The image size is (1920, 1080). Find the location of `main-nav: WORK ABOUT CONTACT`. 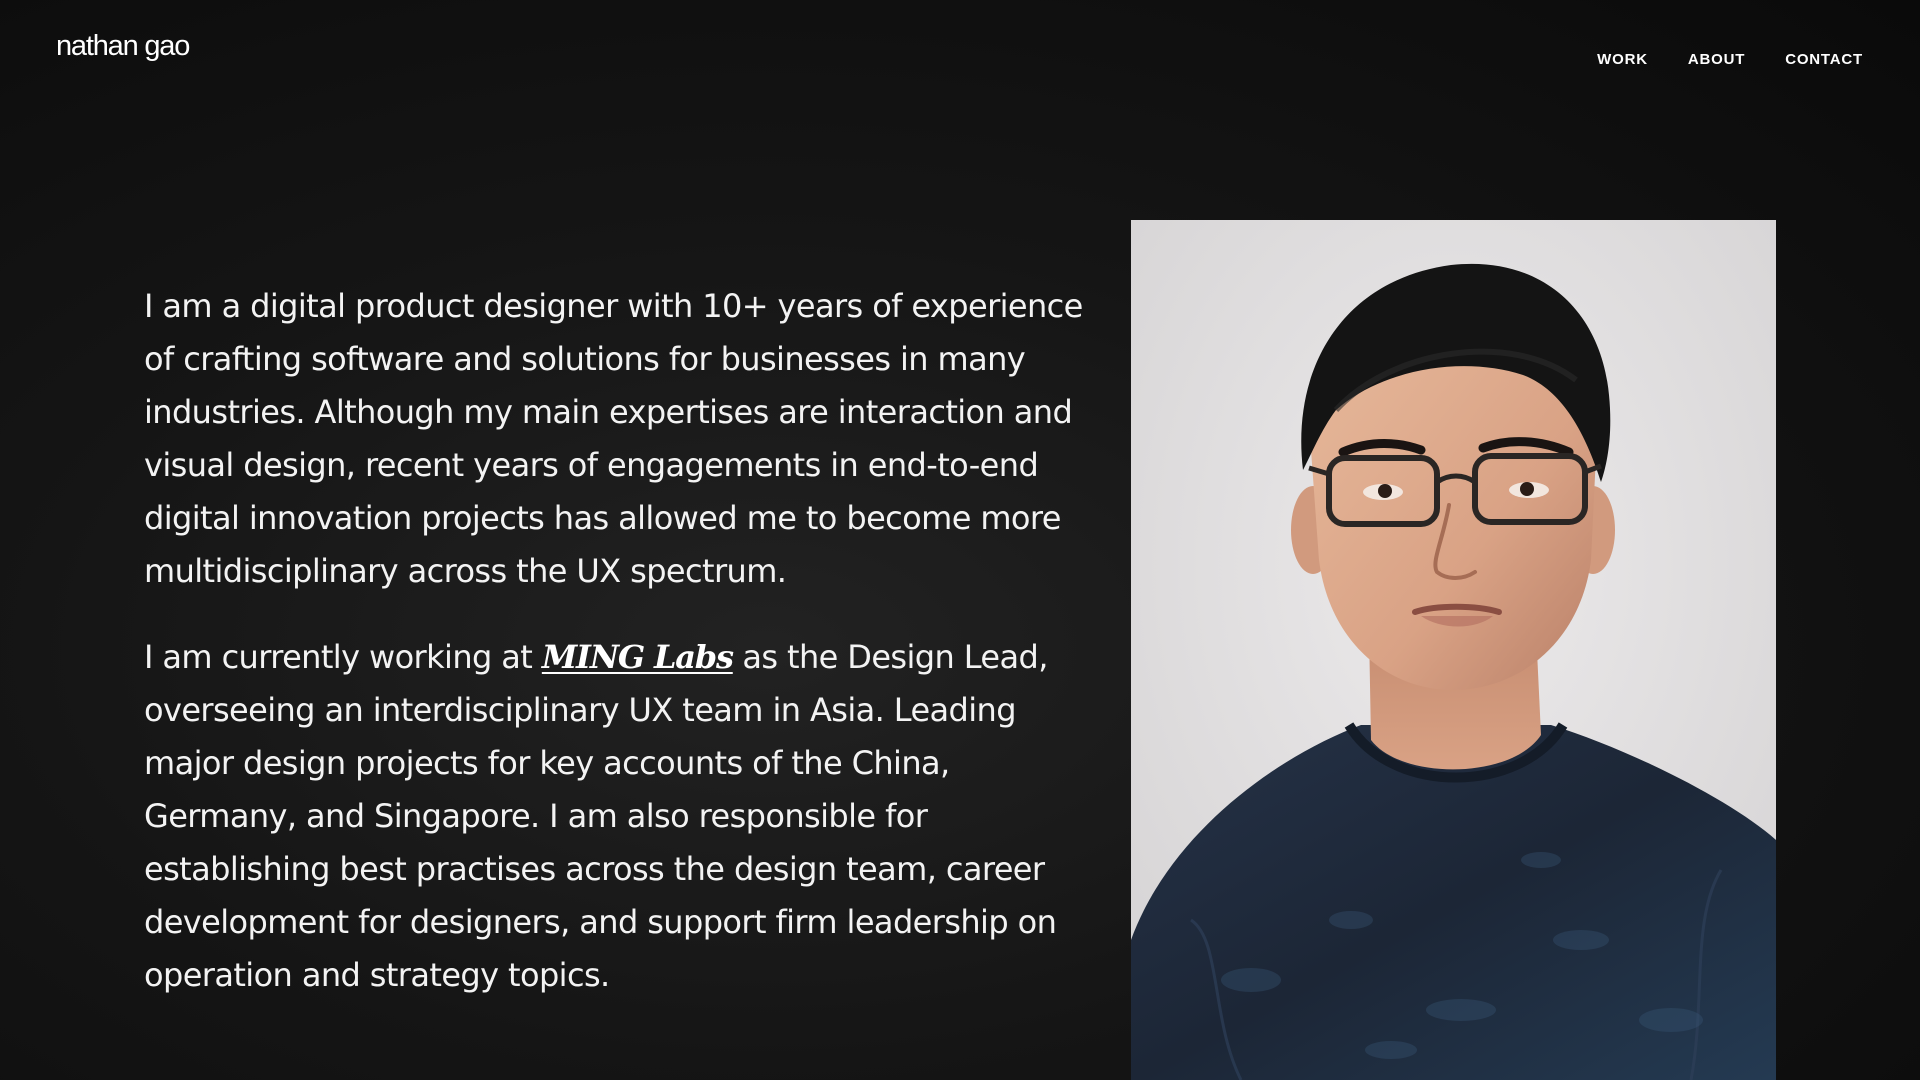

main-nav: WORK ABOUT CONTACT is located at coordinates (1730, 59).